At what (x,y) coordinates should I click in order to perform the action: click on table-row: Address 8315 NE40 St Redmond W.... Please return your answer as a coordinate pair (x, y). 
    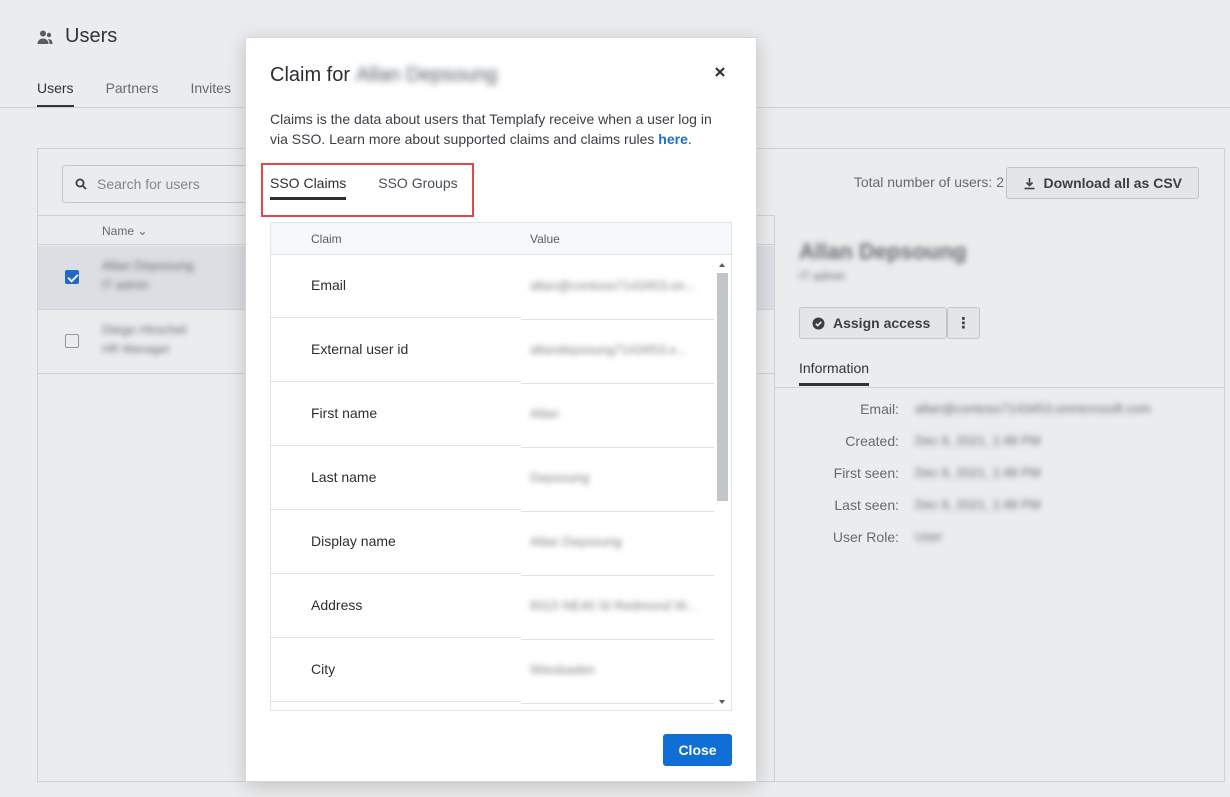
    Looking at the image, I should click on (492, 607).